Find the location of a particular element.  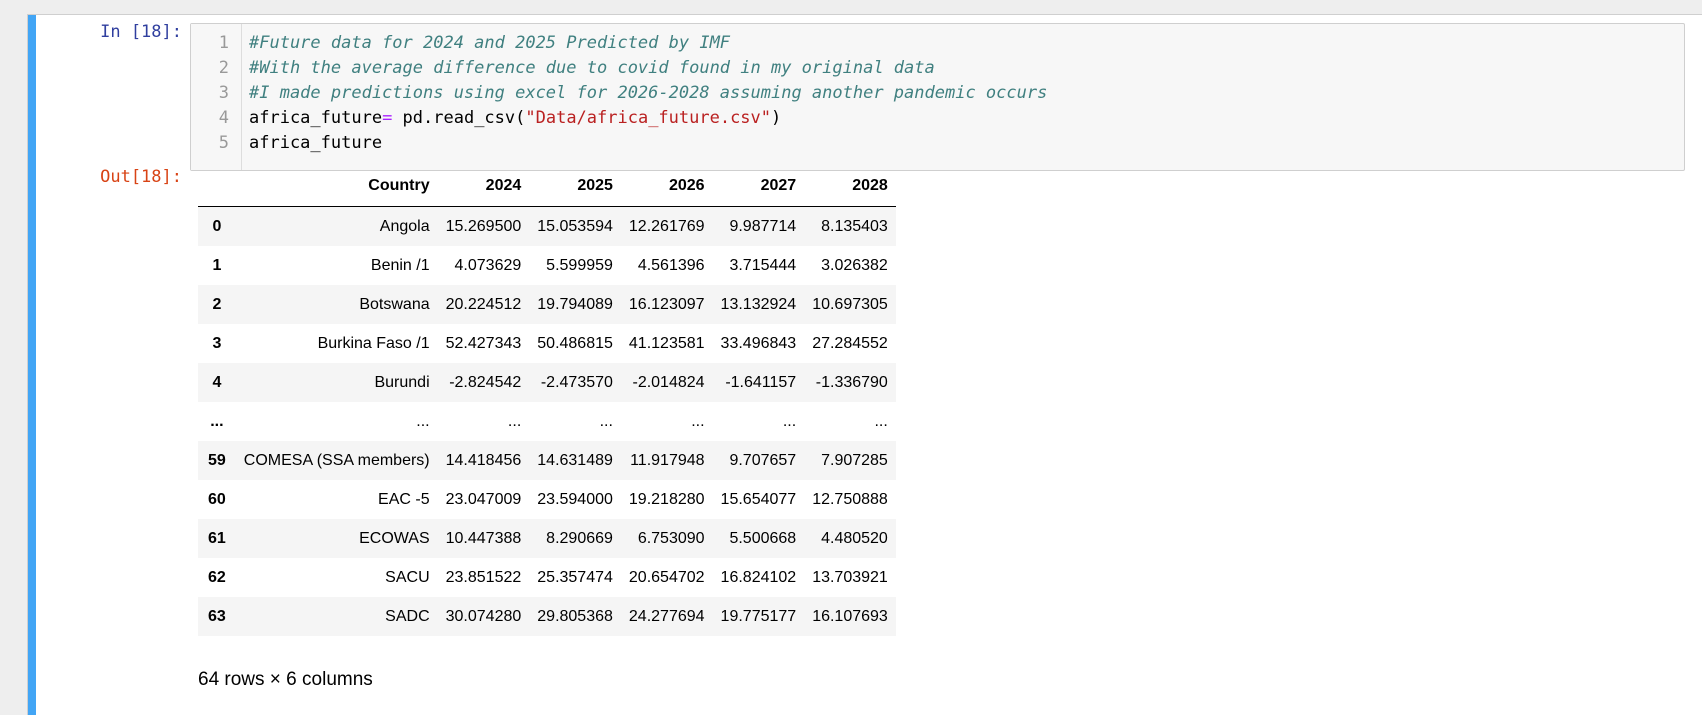

input-prompt: In [18]: is located at coordinates (141, 32).